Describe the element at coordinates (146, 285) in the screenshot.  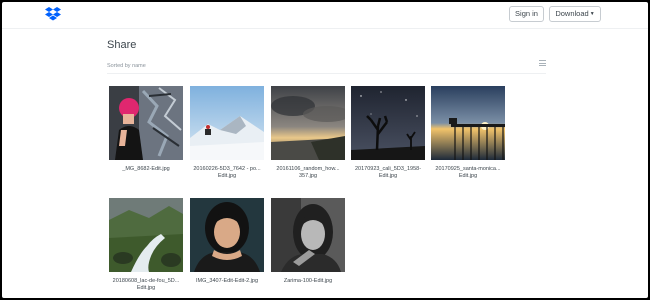
I see `file-name: 20180608_lac-de-fou_5D... Edit.jpg` at that location.